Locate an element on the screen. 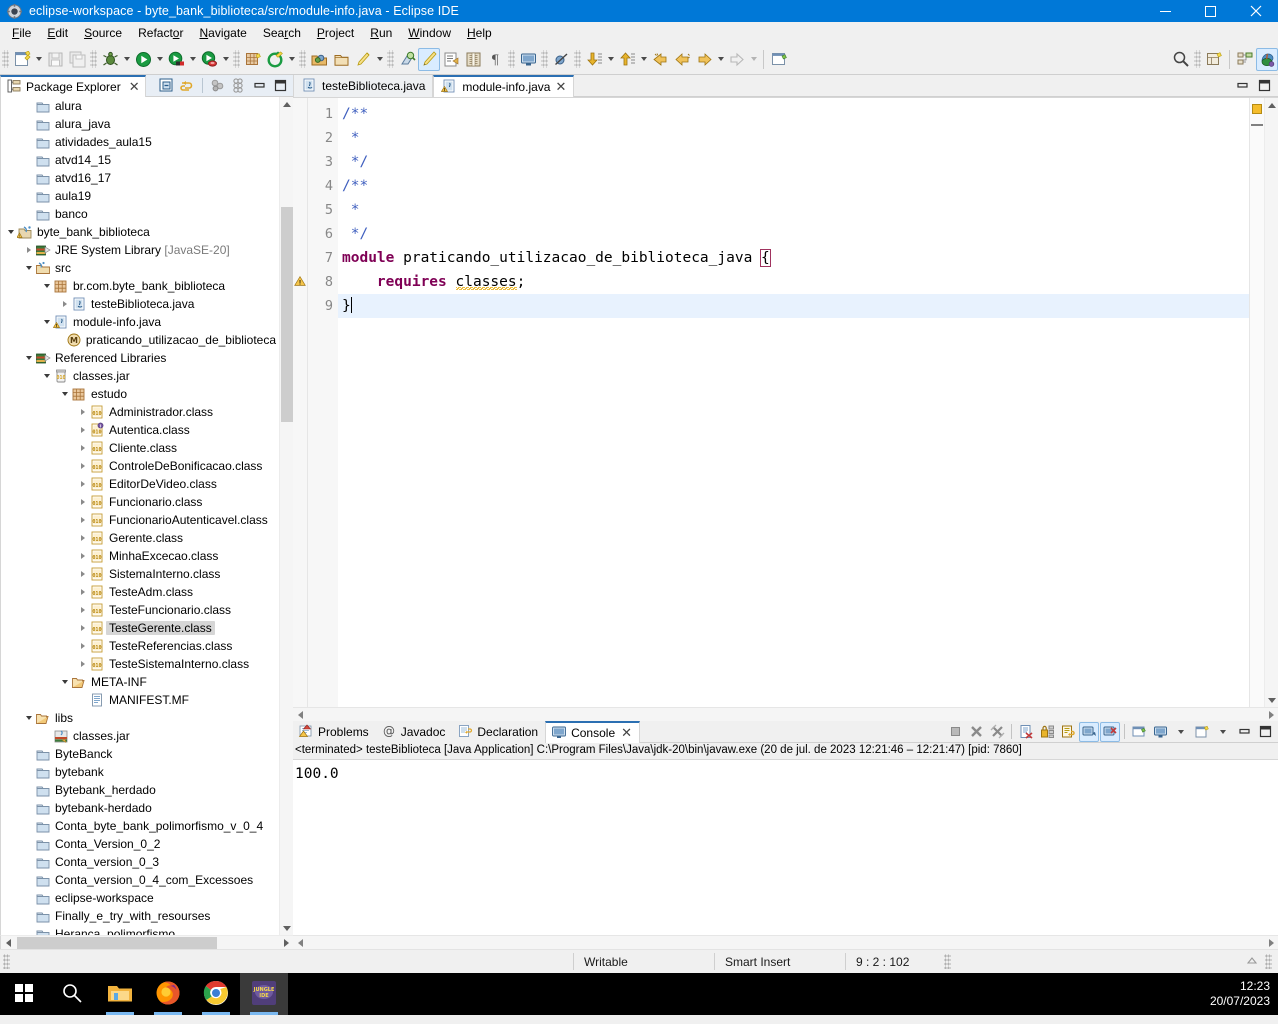 Image resolution: width=1278 pixels, height=1024 pixels. console-output: 100.0 is located at coordinates (785, 847).